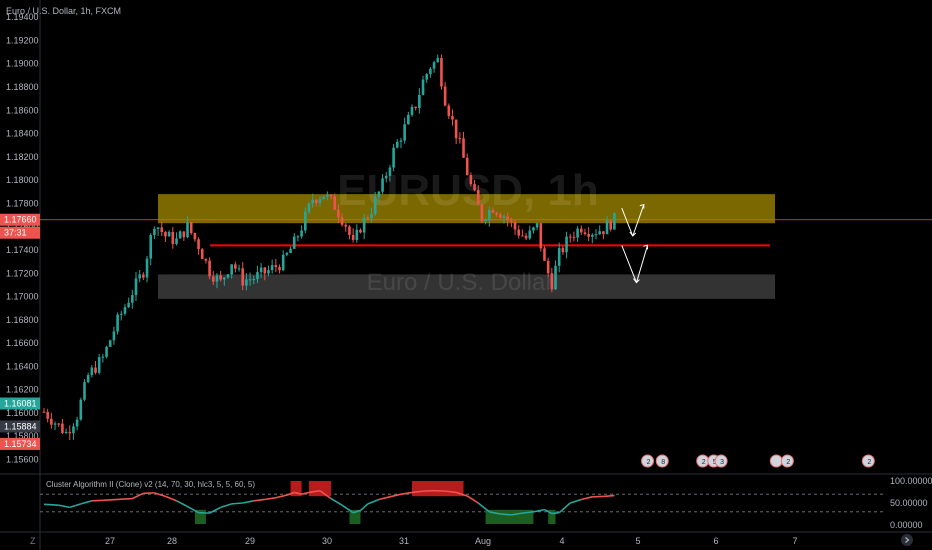 This screenshot has height=550, width=932. I want to click on indicator-band-high, so click(320, 489).